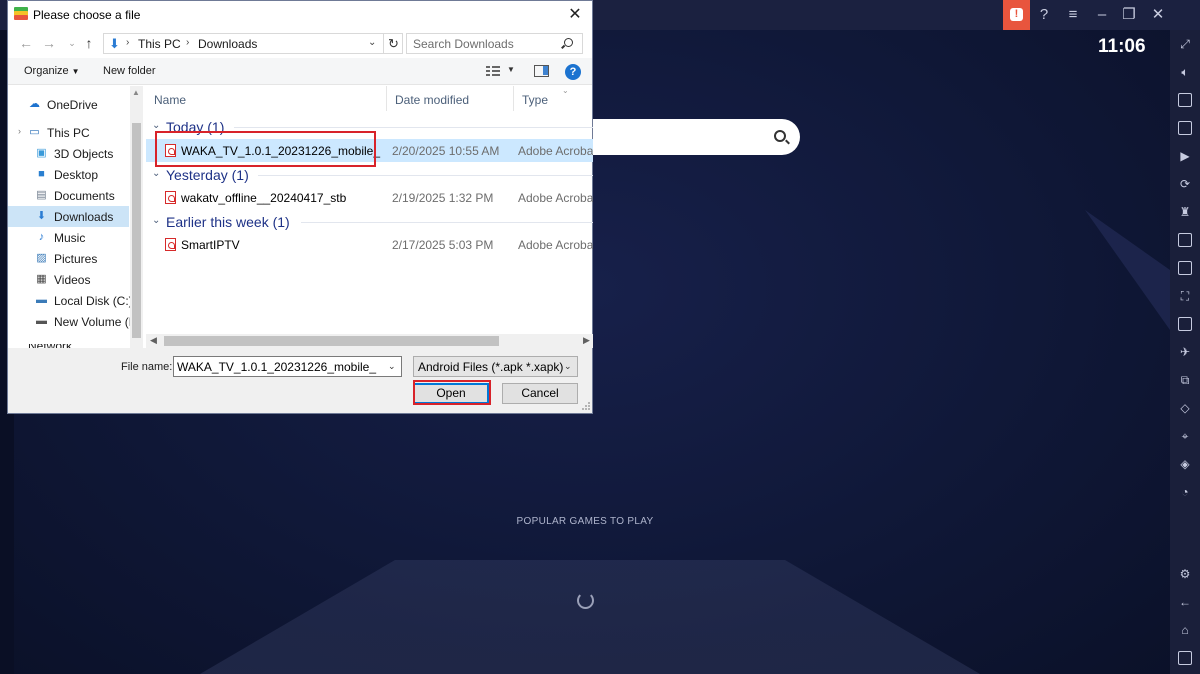 The height and width of the screenshot is (674, 1200). I want to click on nav-item-label: This PC, so click(68, 133).